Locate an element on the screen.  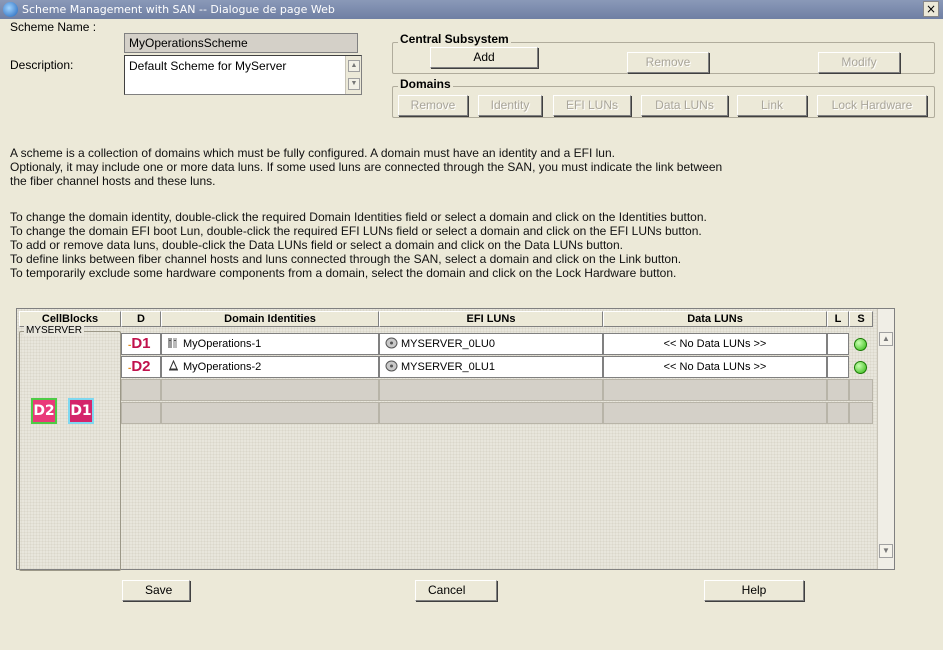
row2-domain-label: -D2 is located at coordinates (141, 367).